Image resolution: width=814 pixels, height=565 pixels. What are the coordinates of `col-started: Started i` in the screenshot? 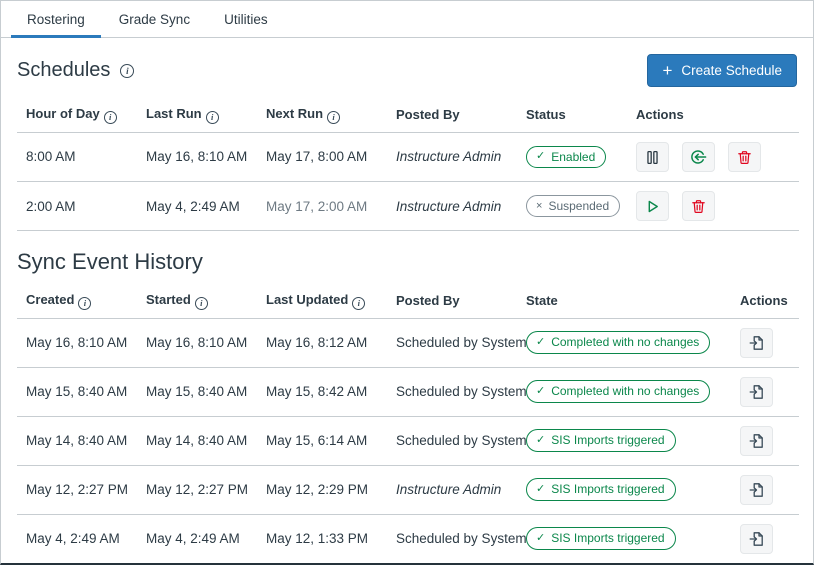 It's located at (197, 301).